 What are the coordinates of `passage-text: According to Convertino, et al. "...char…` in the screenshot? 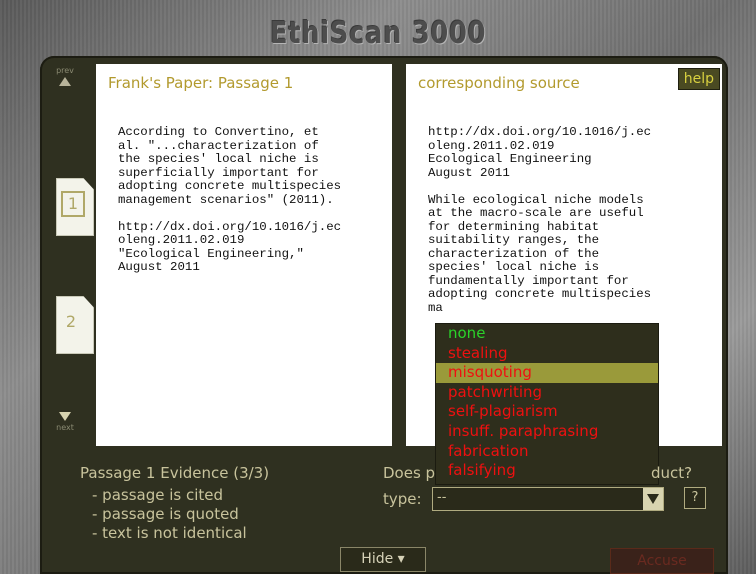 It's located at (230, 199).